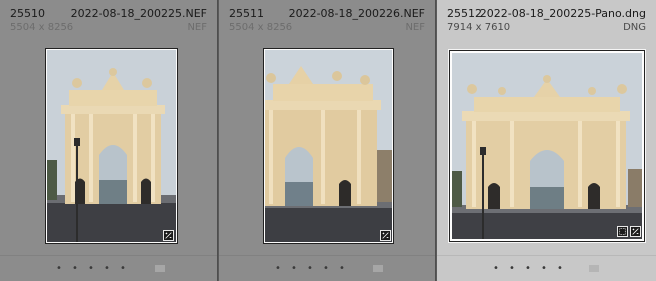 The image size is (656, 281). Describe the element at coordinates (464, 13) in the screenshot. I see `cell-index: 25512` at that location.